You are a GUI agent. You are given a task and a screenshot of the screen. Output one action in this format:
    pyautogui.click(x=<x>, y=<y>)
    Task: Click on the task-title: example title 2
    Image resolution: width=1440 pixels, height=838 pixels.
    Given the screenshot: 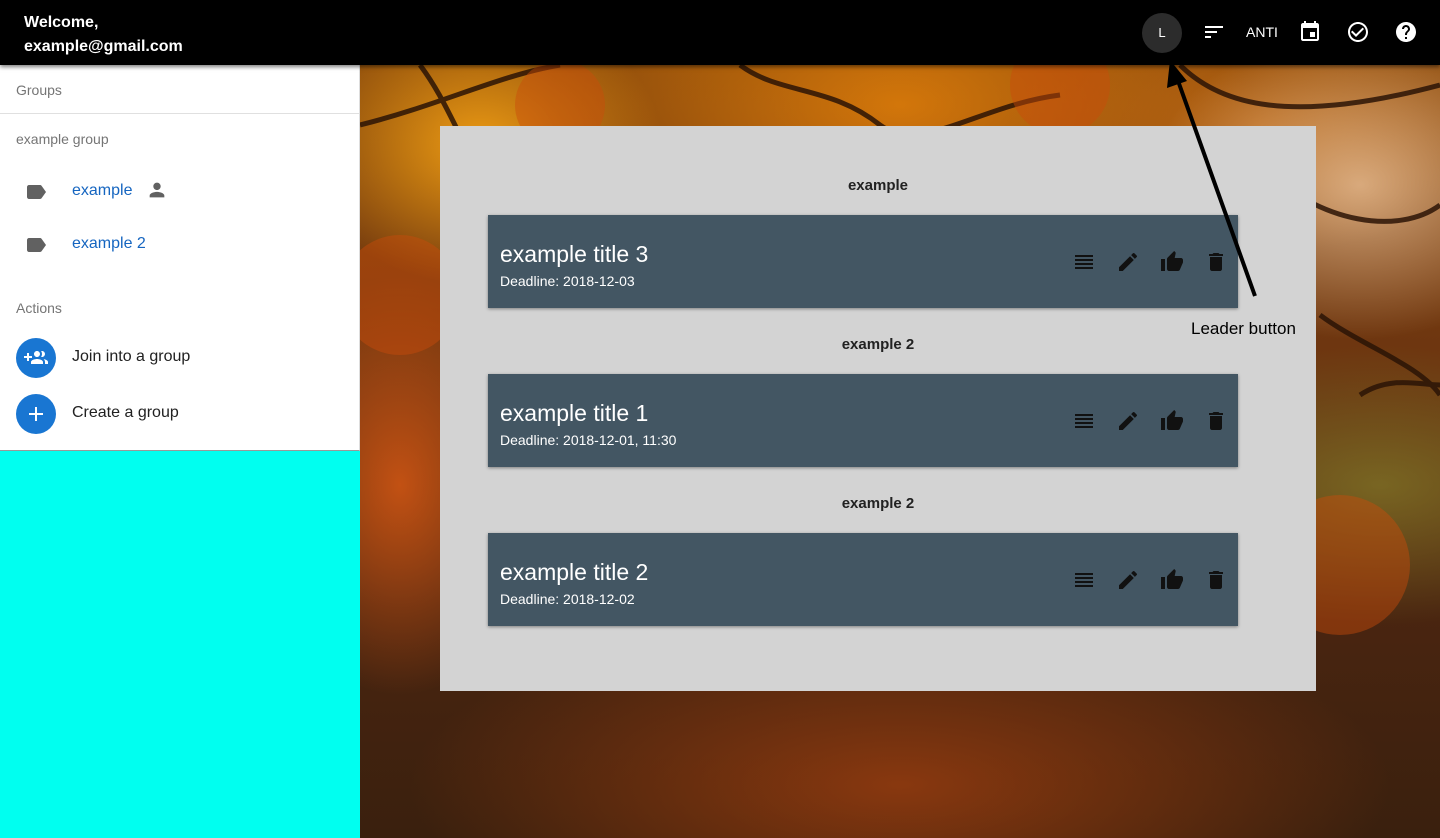 What is the action you would take?
    pyautogui.click(x=574, y=572)
    